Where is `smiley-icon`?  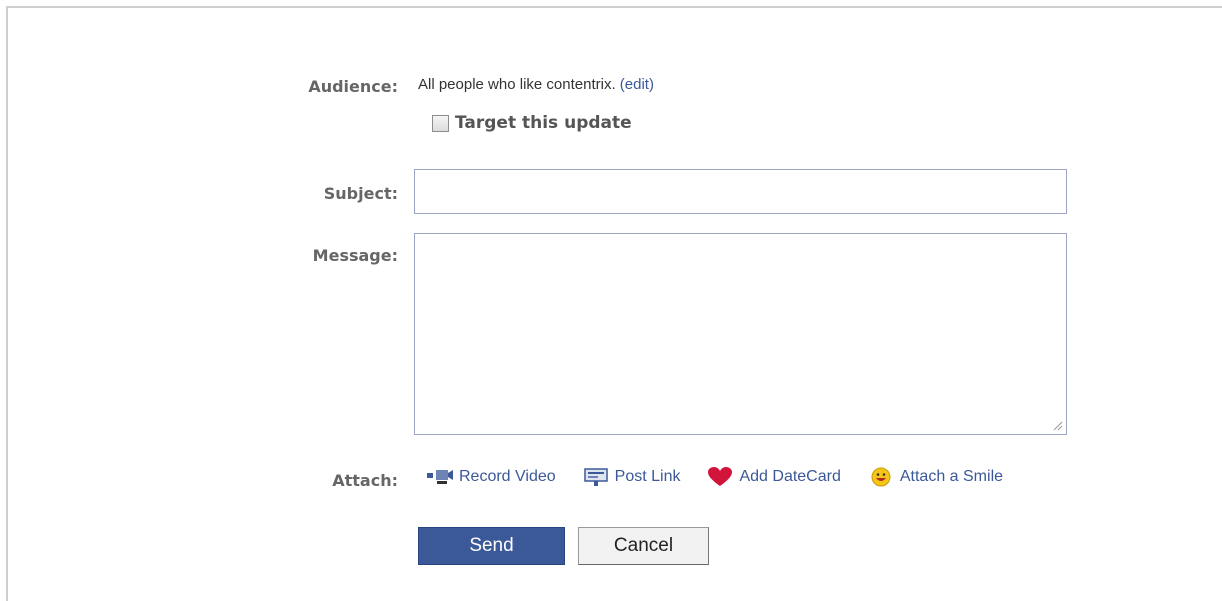 smiley-icon is located at coordinates (881, 477).